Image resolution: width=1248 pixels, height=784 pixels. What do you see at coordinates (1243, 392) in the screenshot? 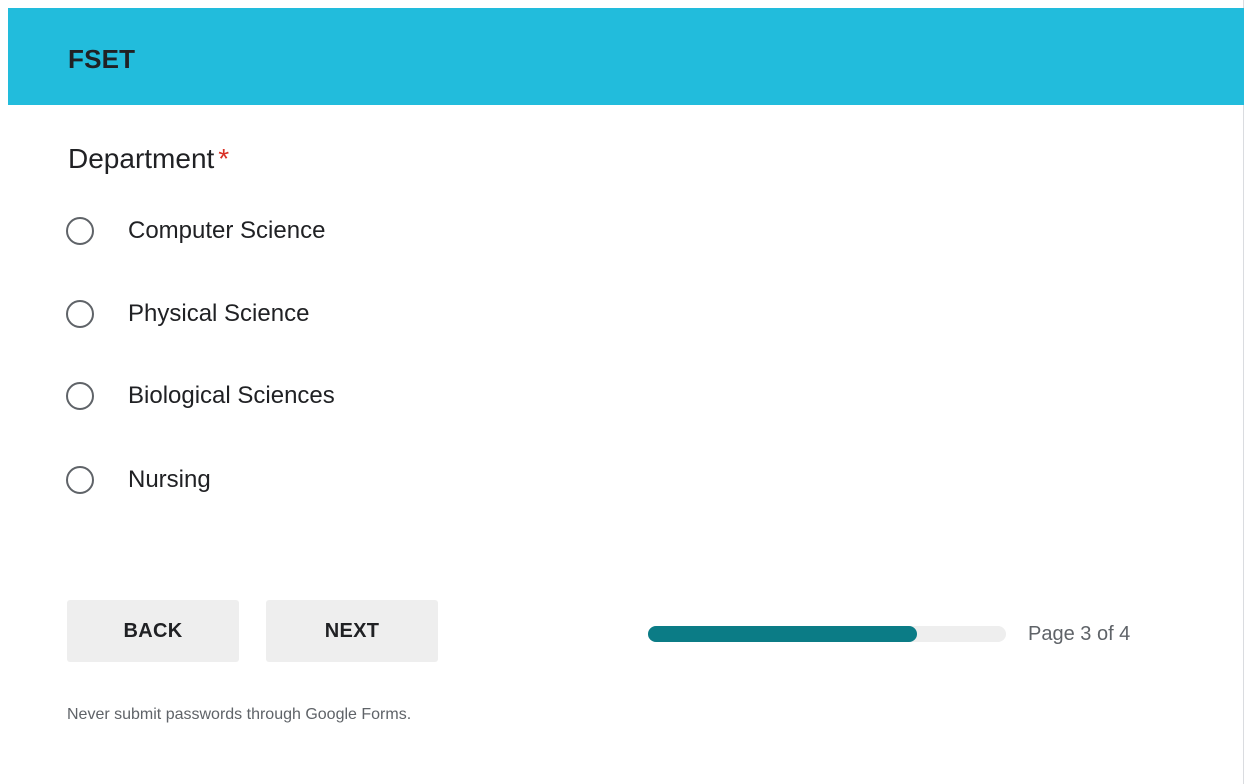
I see `page-edge-divider` at bounding box center [1243, 392].